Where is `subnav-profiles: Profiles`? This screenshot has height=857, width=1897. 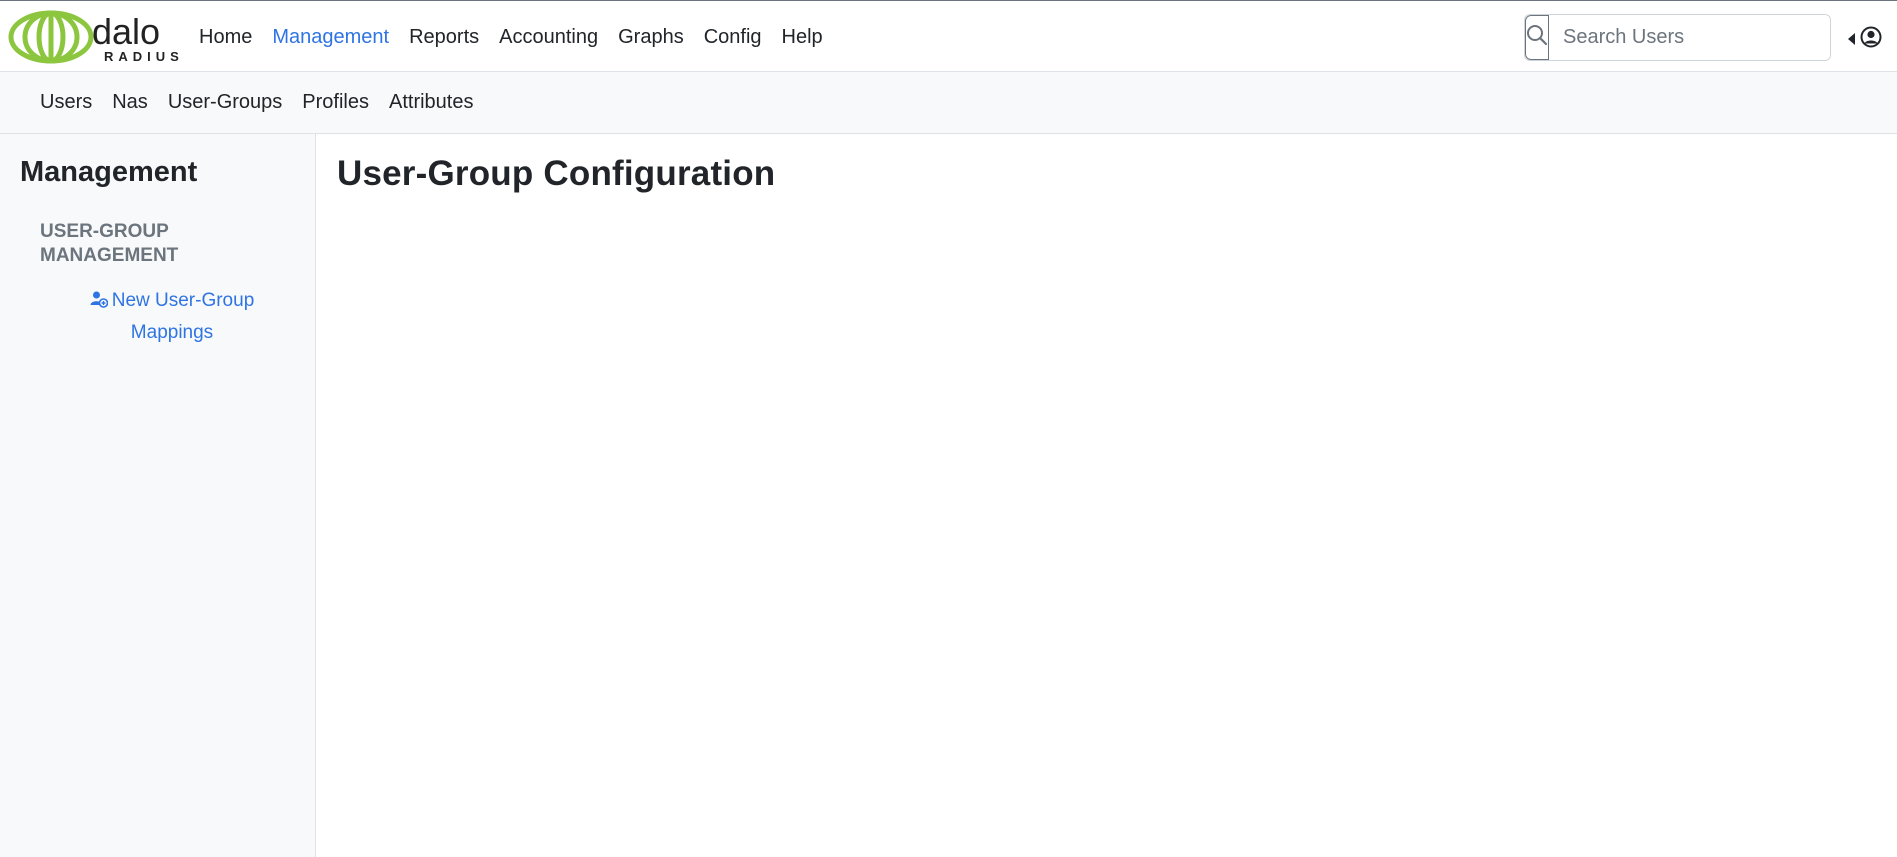 subnav-profiles: Profiles is located at coordinates (335, 102).